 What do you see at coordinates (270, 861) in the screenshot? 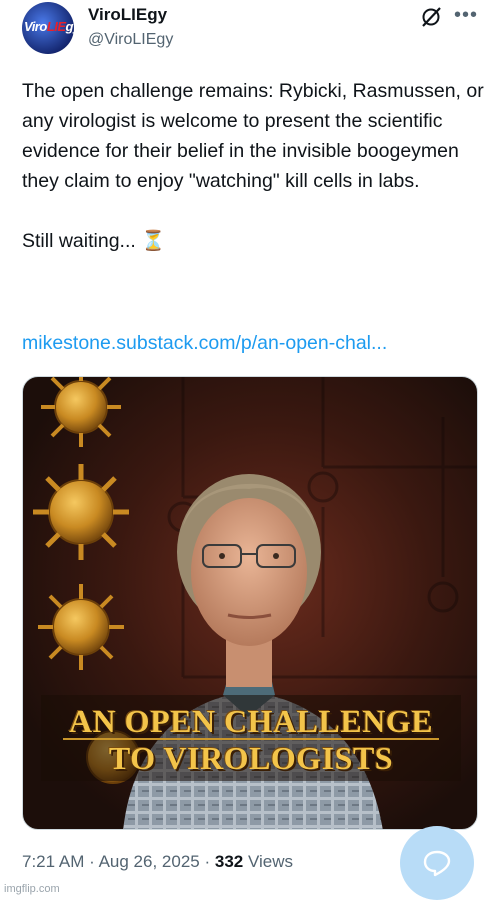
I see `views-label: Views` at bounding box center [270, 861].